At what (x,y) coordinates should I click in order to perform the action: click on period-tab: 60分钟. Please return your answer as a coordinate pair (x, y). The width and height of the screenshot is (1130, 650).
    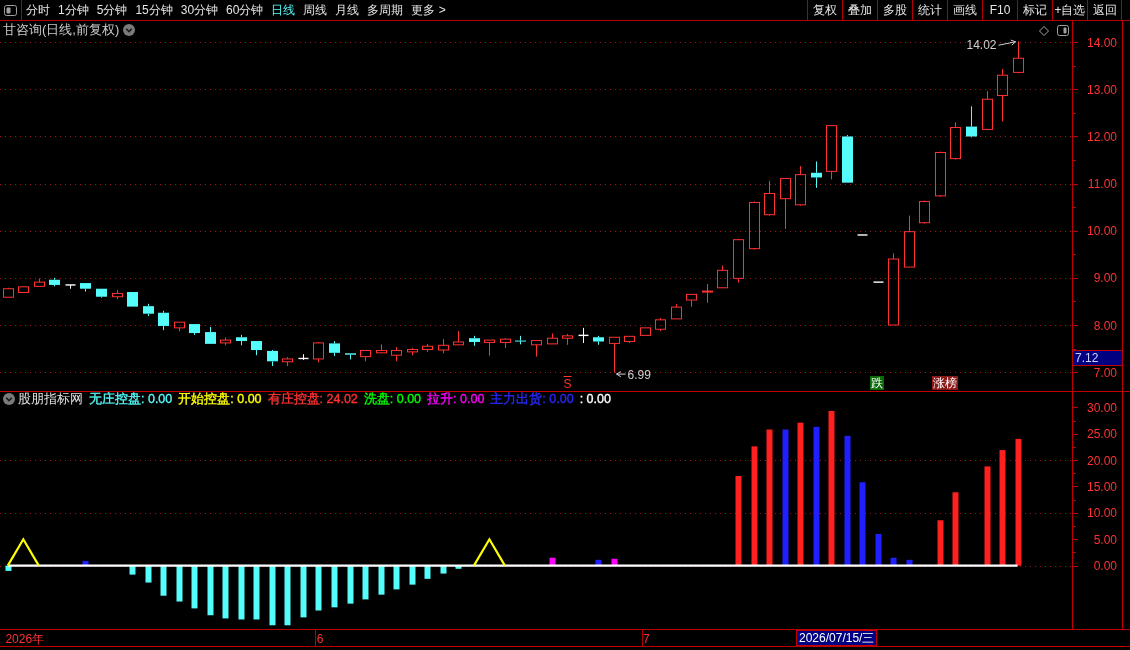
    Looking at the image, I should click on (245, 10).